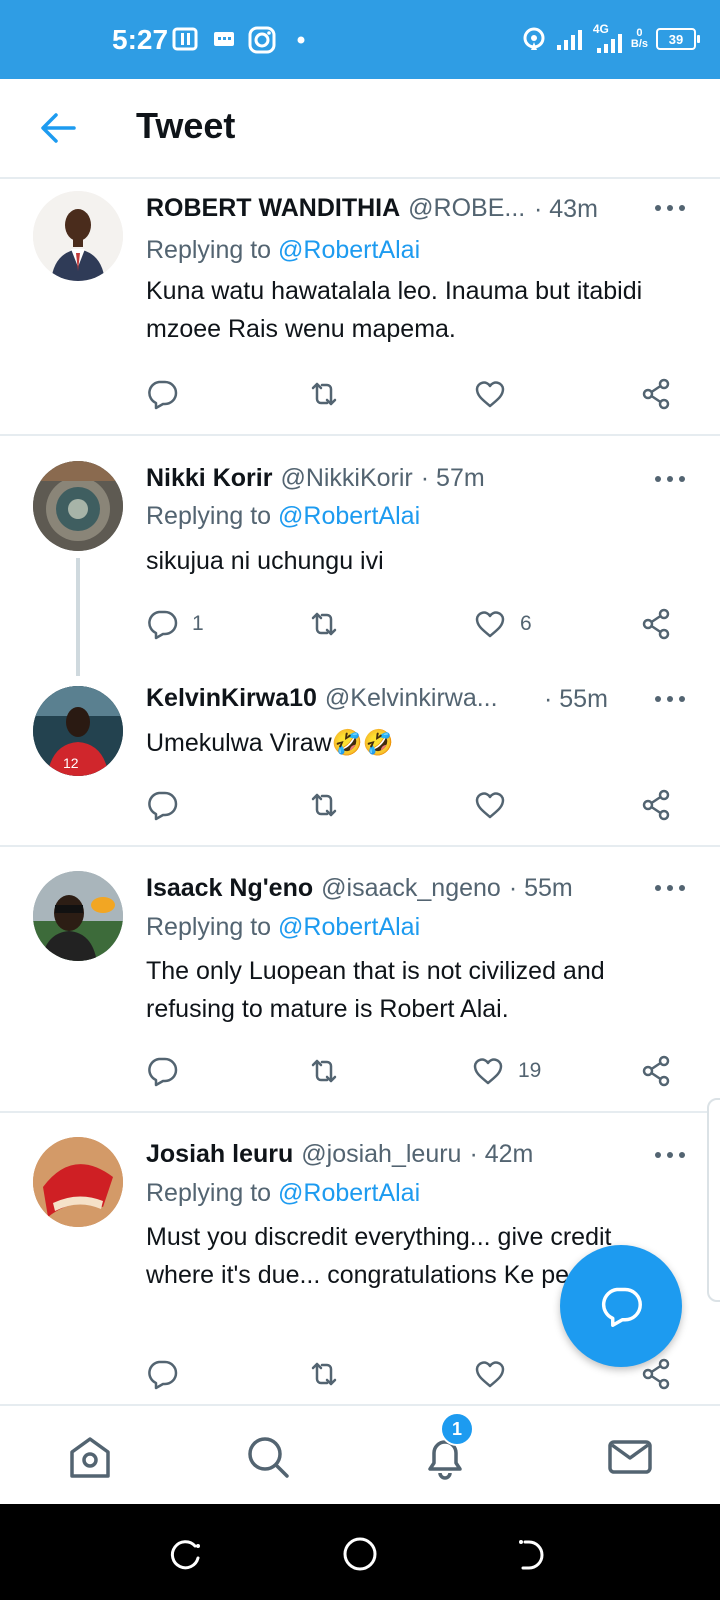 The height and width of the screenshot is (1600, 720). Describe the element at coordinates (175, 624) in the screenshot. I see `reply-button: 1` at that location.